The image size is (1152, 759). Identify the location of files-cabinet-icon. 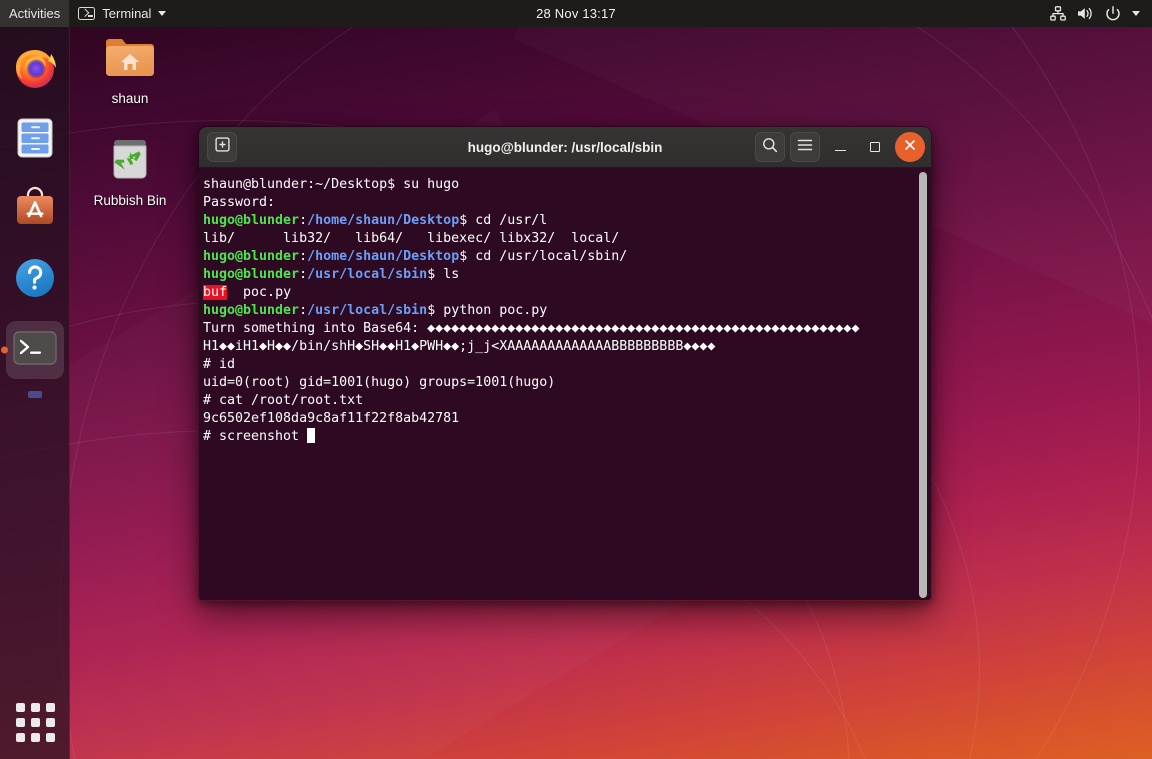
(35, 140).